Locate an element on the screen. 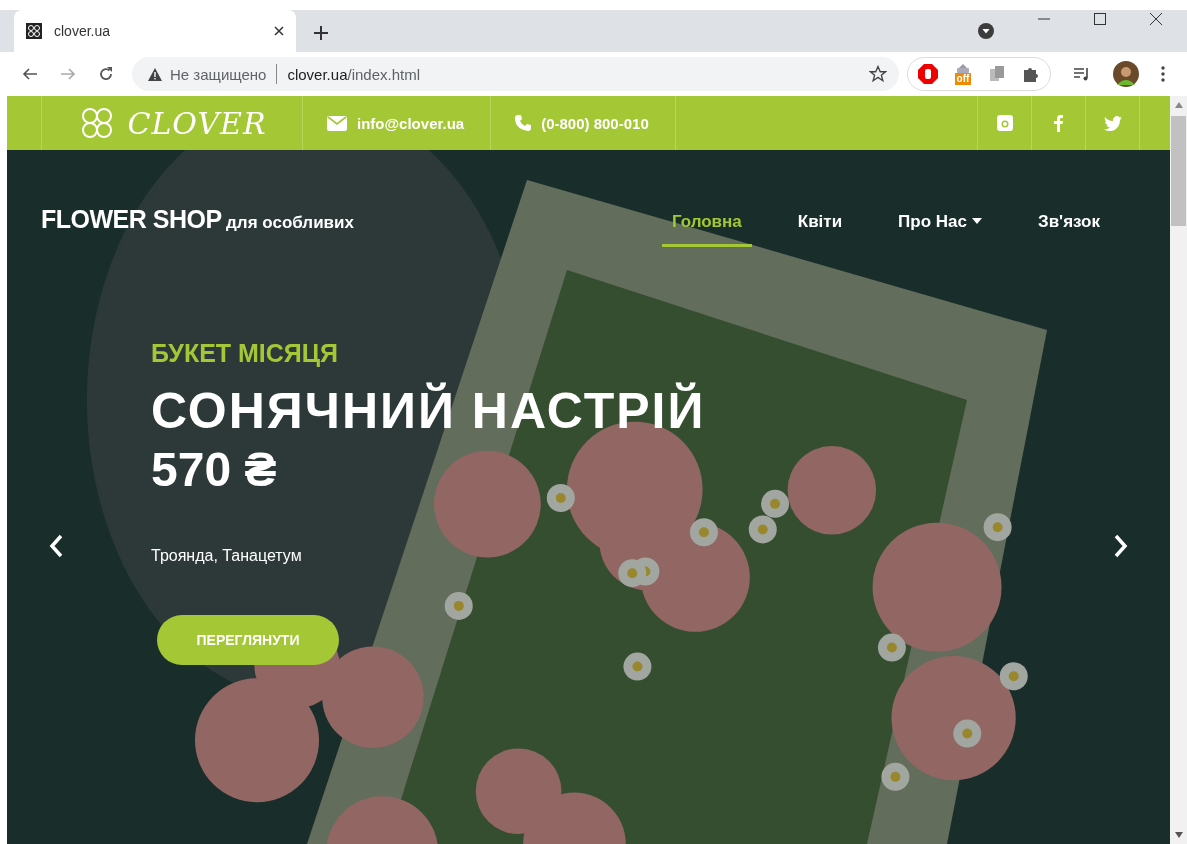 This screenshot has height=844, width=1187. menu-icon is located at coordinates (1163, 74).